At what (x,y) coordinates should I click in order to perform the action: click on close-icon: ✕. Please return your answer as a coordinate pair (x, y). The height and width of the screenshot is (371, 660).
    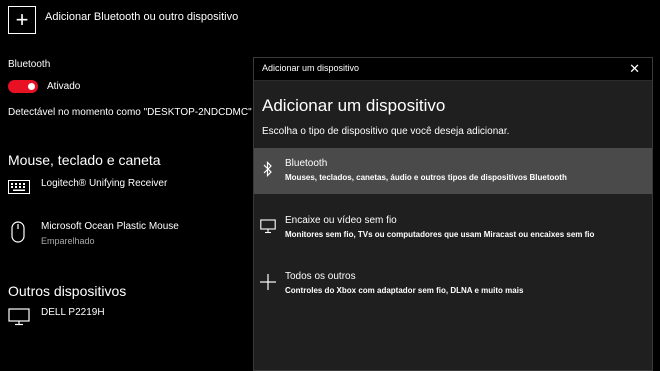
    Looking at the image, I should click on (634, 69).